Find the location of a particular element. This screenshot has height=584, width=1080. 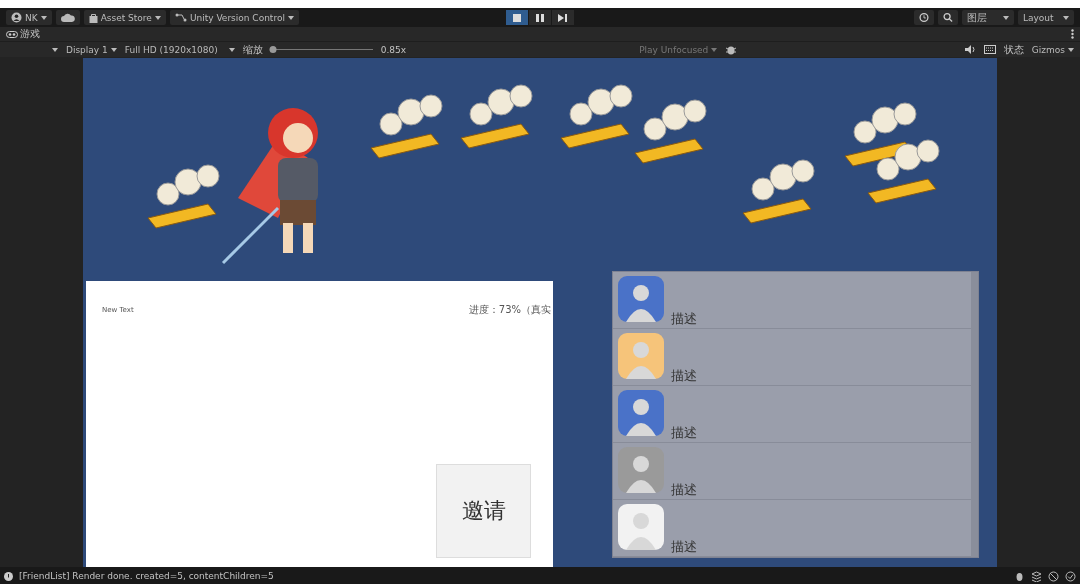

asset-store-button: Asset Store is located at coordinates (124, 17).